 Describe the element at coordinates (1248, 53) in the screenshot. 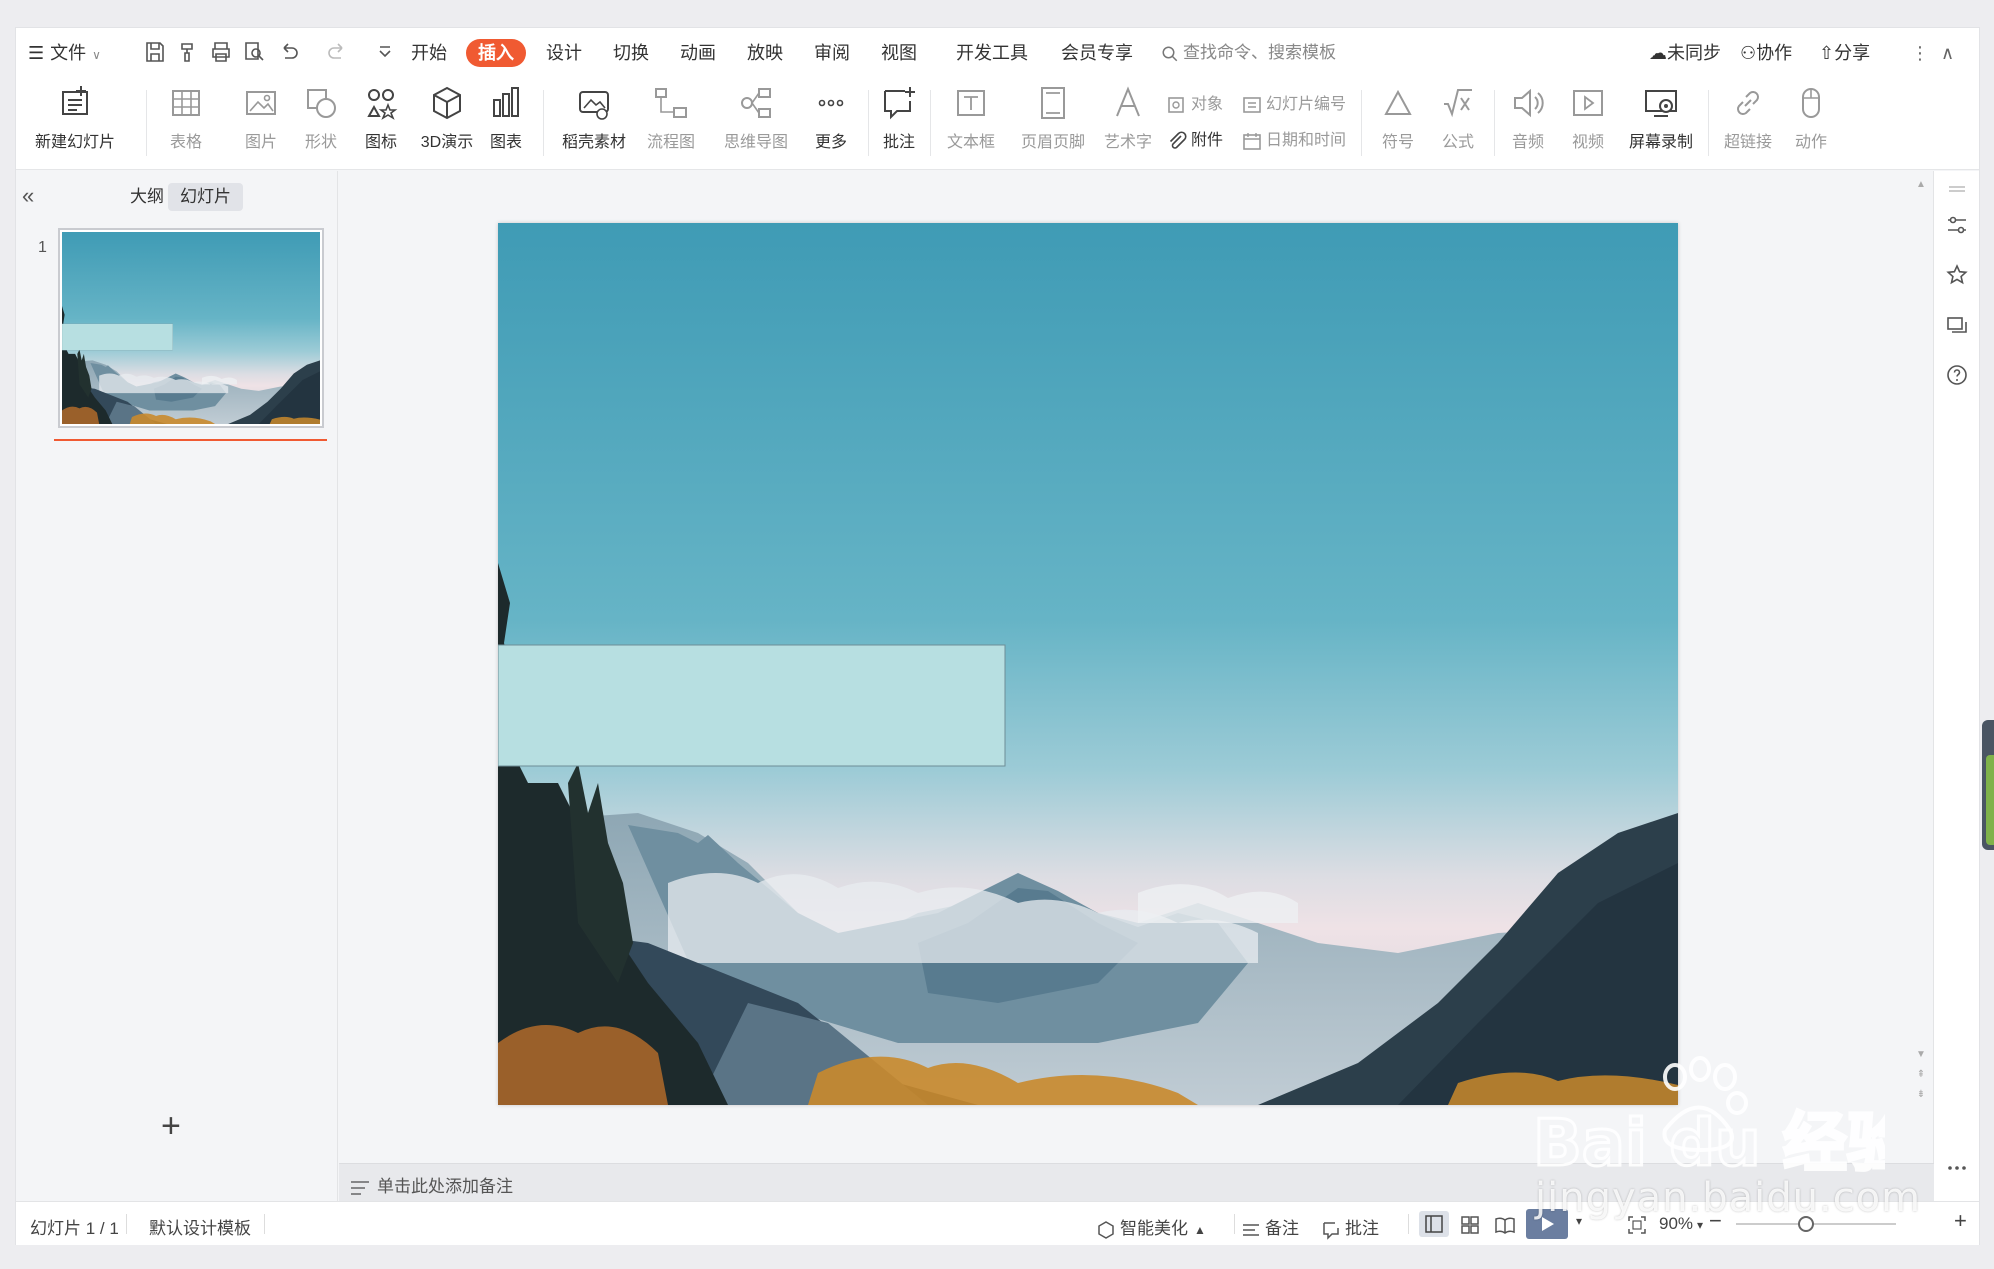

I see `command-search: 查找命令、搜索模板` at that location.